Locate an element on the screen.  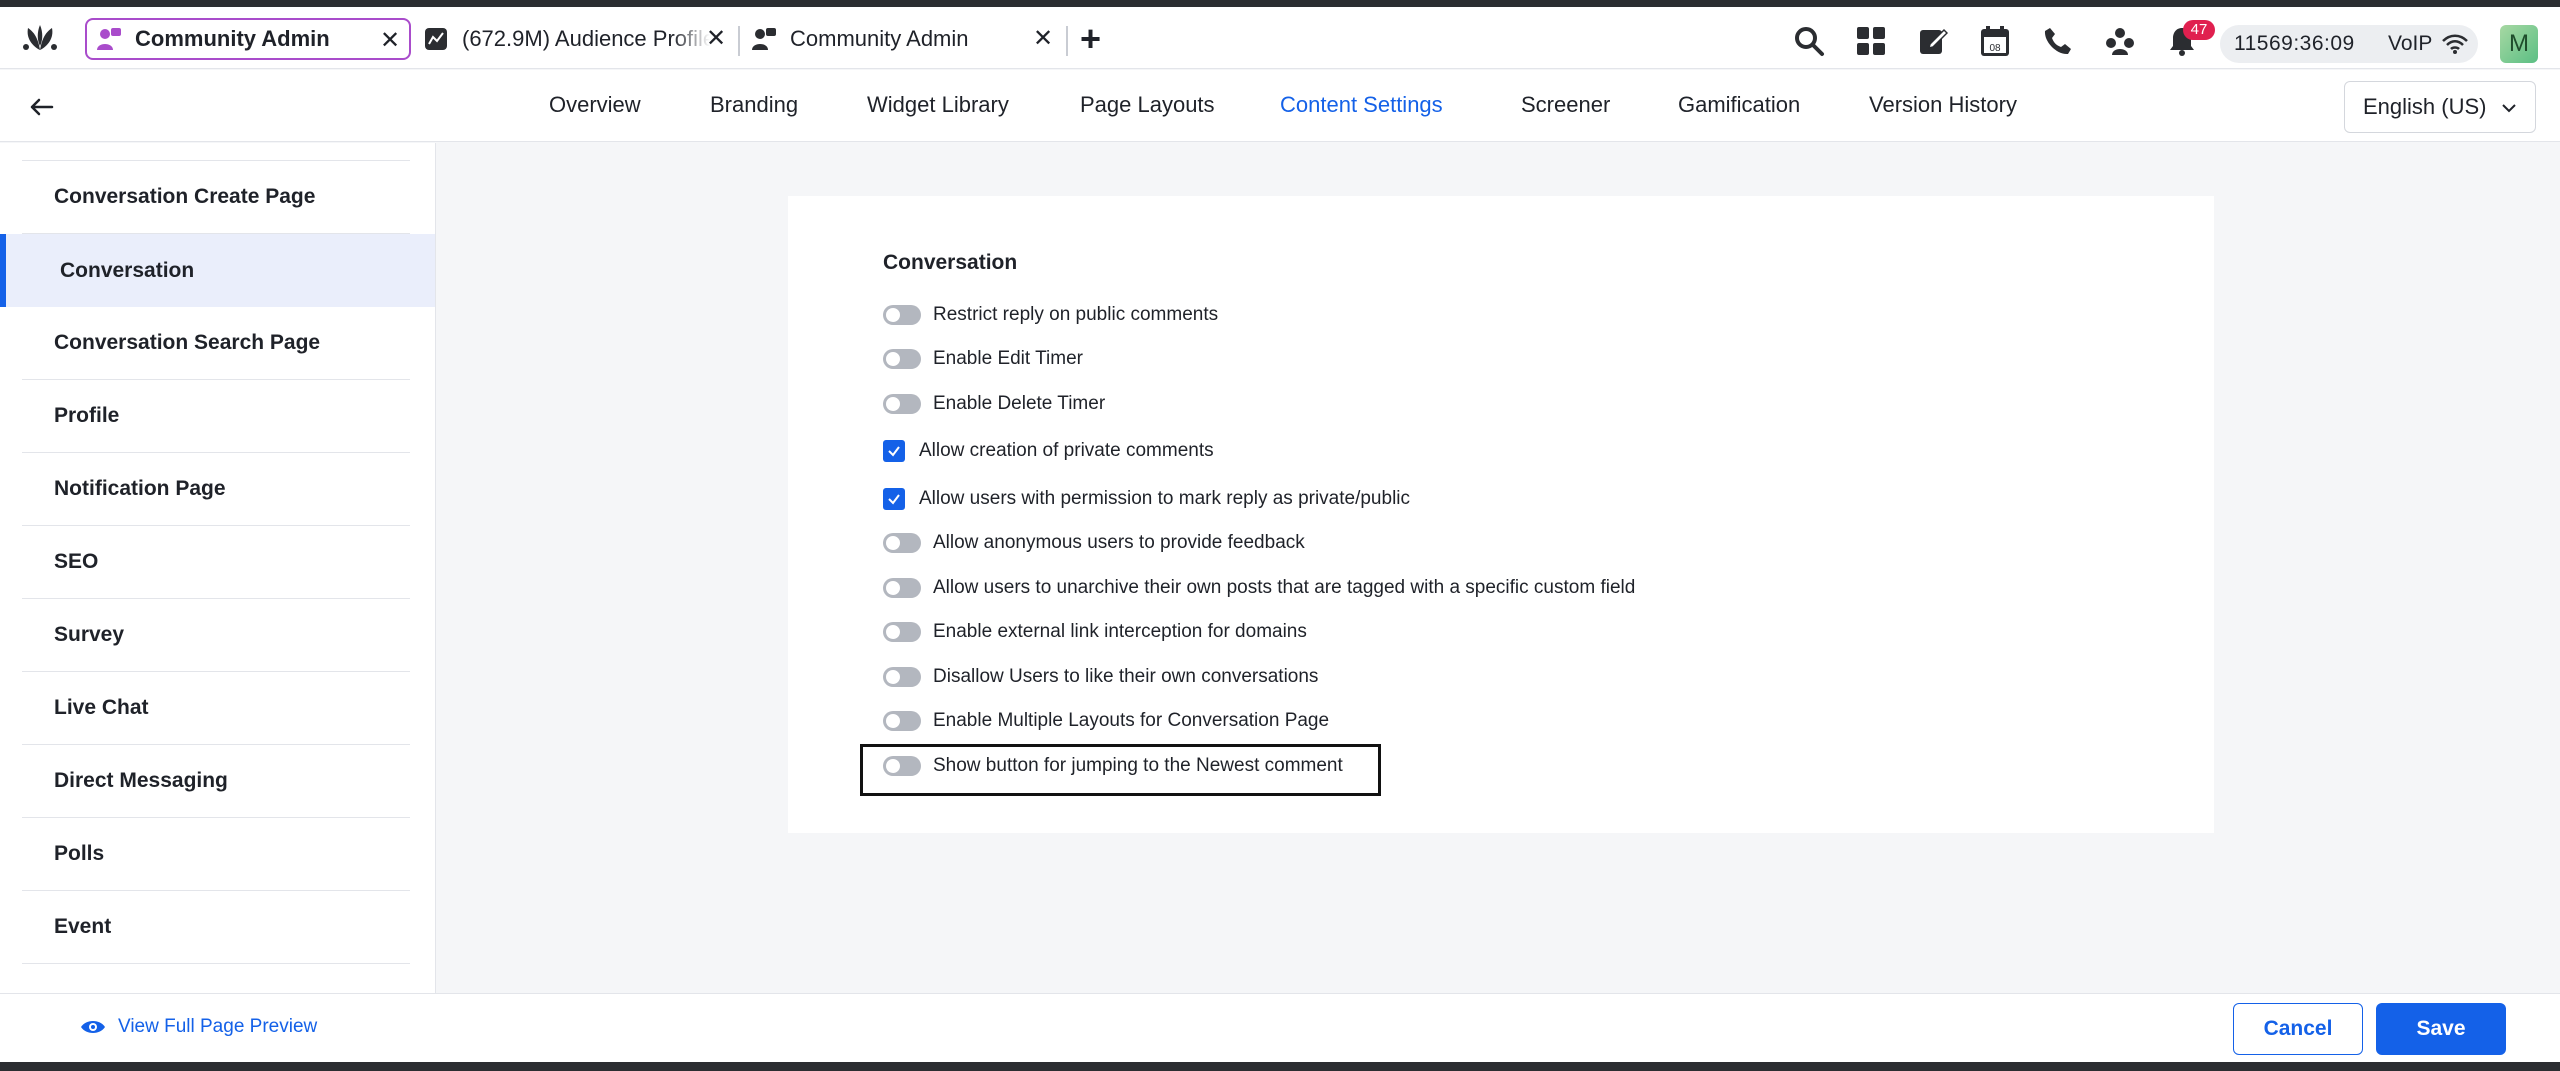
community-icon is located at coordinates (2120, 41).